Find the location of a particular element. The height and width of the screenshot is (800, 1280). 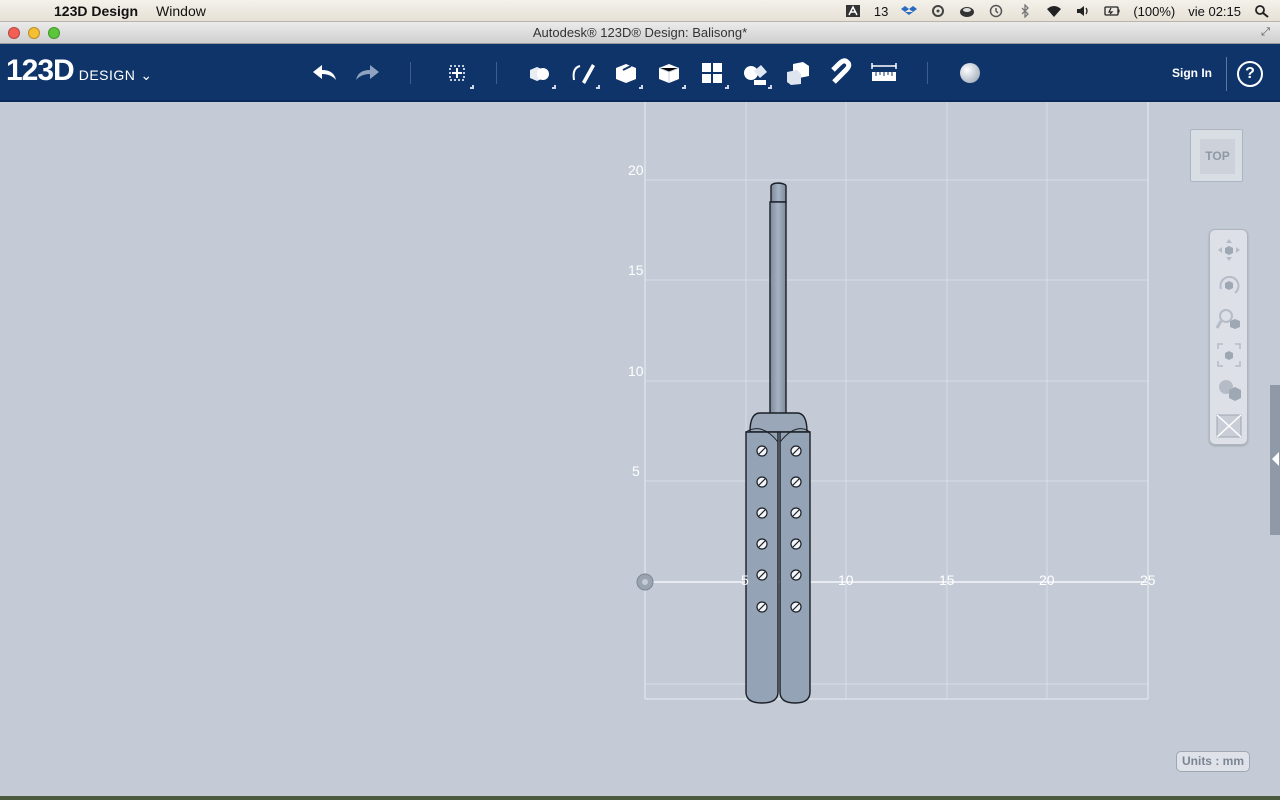

fit-icon is located at coordinates (1229, 355).